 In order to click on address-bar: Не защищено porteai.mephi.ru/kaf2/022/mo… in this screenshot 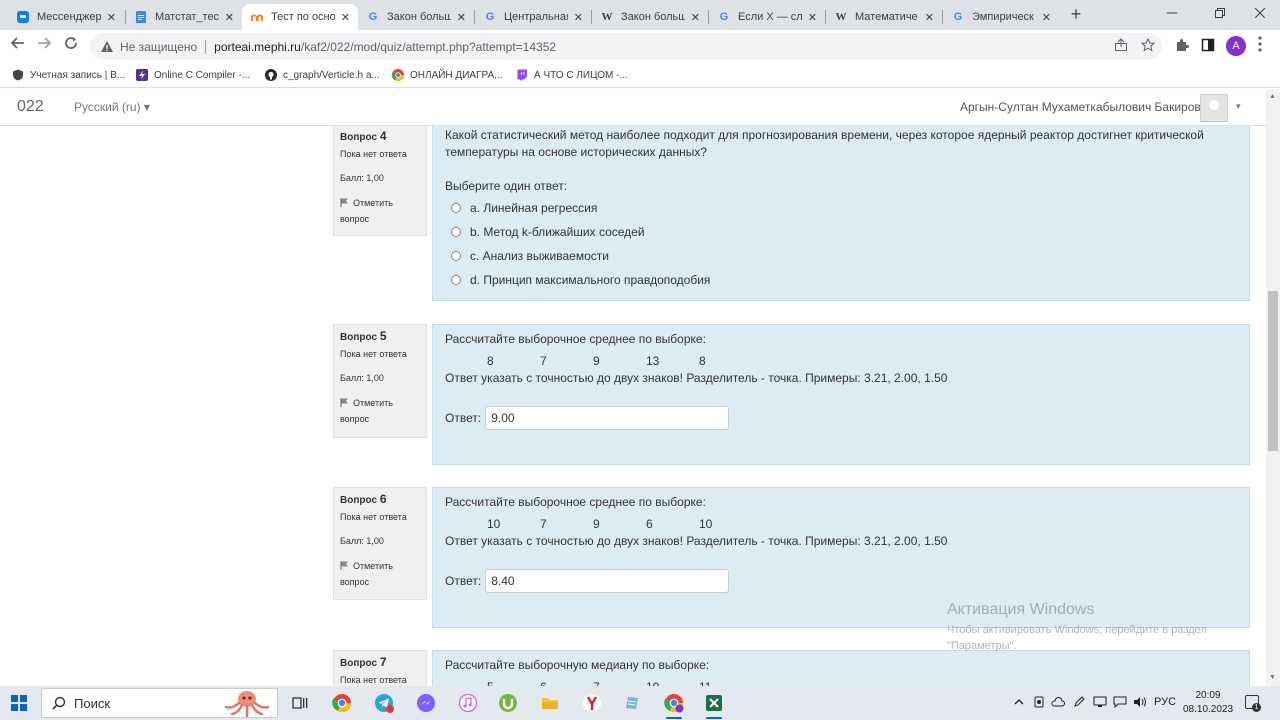, I will do `click(626, 46)`.